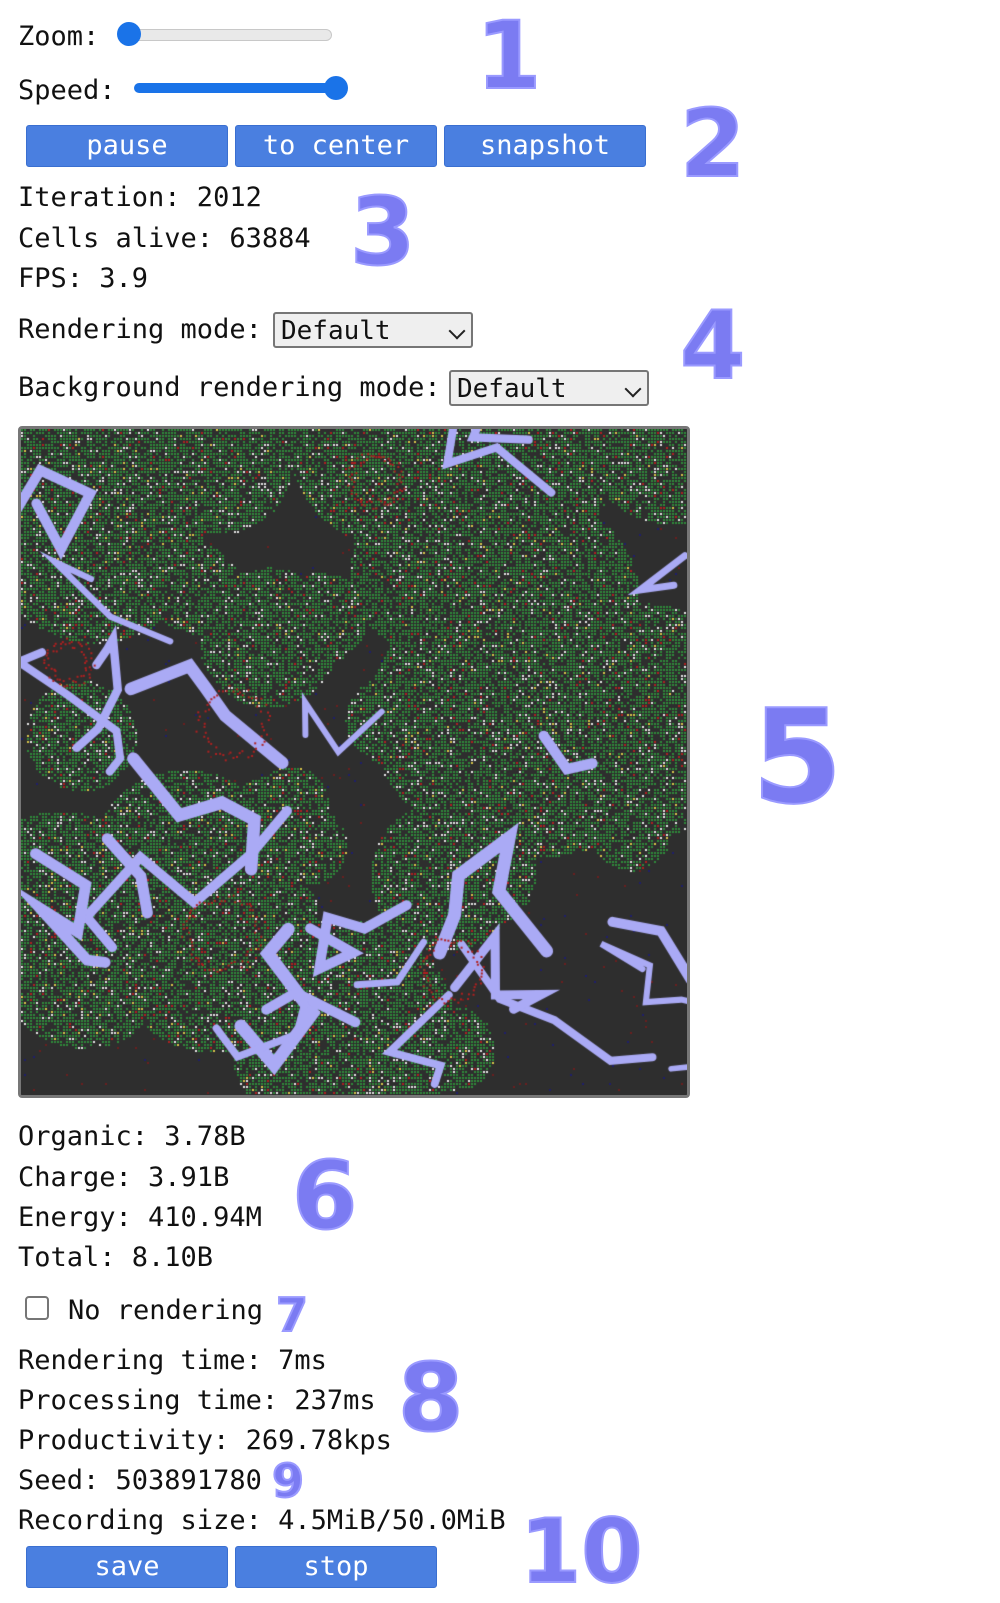 The width and height of the screenshot is (1000, 1603). I want to click on annotation-1: 1, so click(508, 56).